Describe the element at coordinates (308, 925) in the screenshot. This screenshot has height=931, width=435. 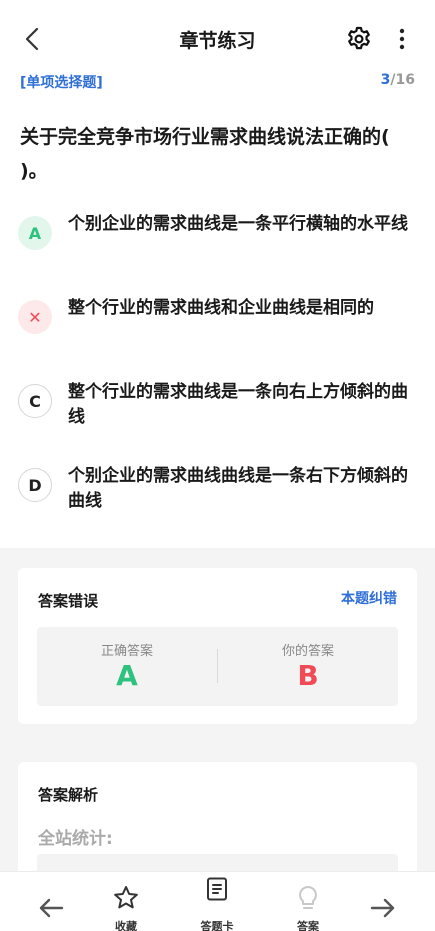
I see `answer-label: 答案` at that location.